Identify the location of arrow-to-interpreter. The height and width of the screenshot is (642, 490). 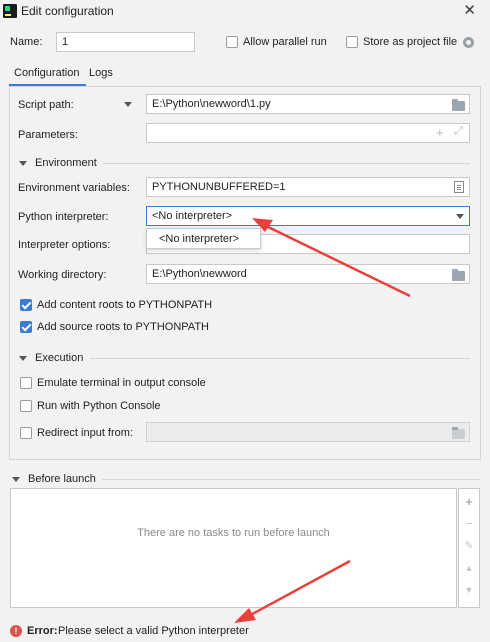
(331, 258).